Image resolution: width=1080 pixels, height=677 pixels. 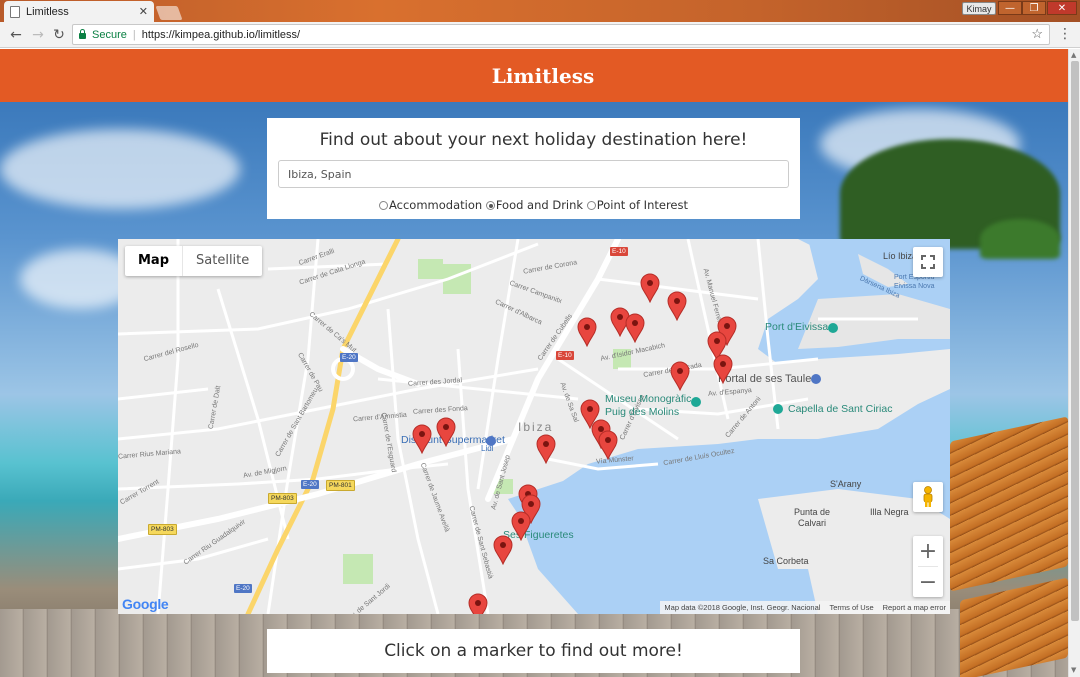 I want to click on fullscreen-icon, so click(x=928, y=262).